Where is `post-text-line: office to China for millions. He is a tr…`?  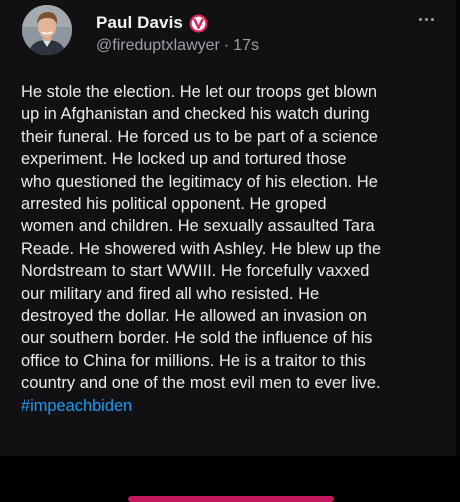 post-text-line: office to China for millions. He is a tr… is located at coordinates (193, 360).